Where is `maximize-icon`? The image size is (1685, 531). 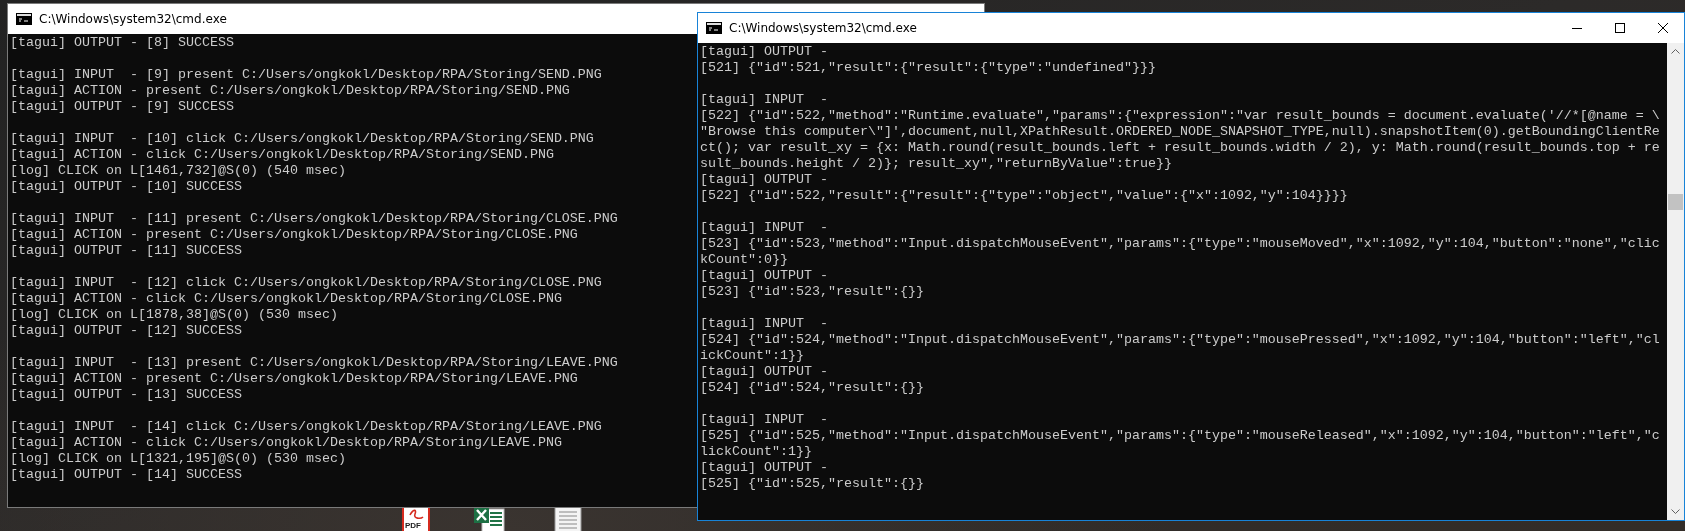
maximize-icon is located at coordinates (1619, 28).